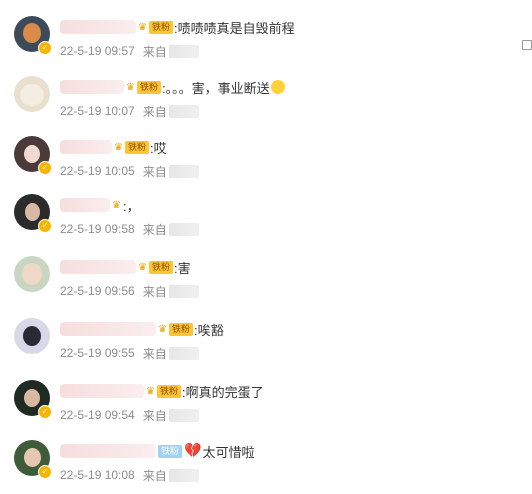 This screenshot has width=532, height=494. Describe the element at coordinates (223, 392) in the screenshot. I see `comment-text: :啊真的完蛋了` at that location.